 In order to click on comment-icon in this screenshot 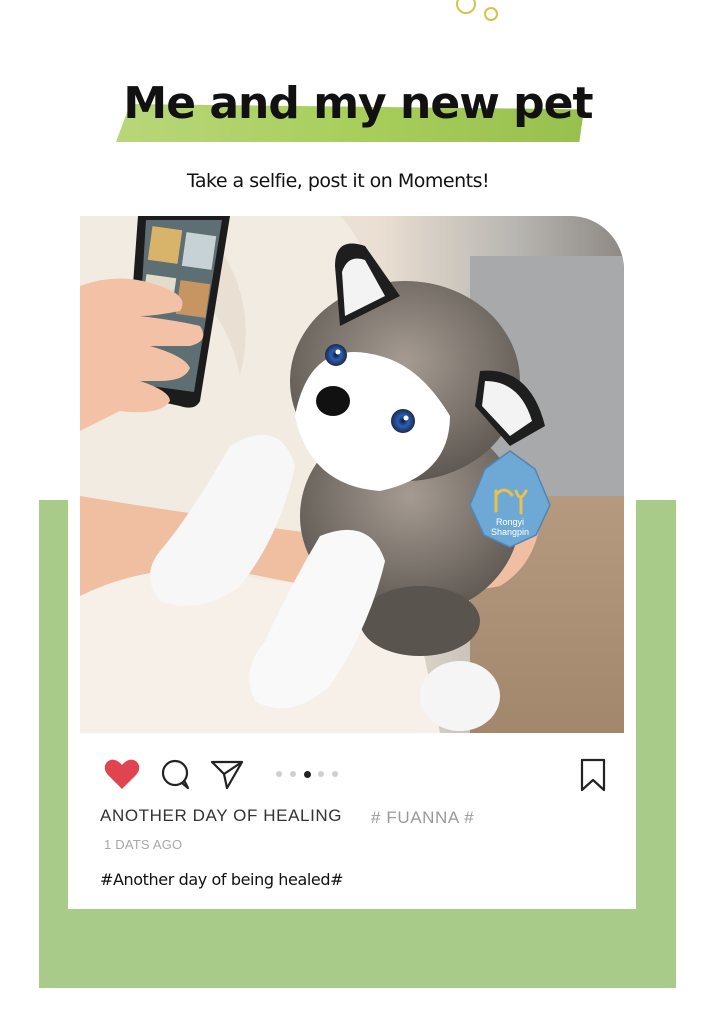, I will do `click(176, 775)`.